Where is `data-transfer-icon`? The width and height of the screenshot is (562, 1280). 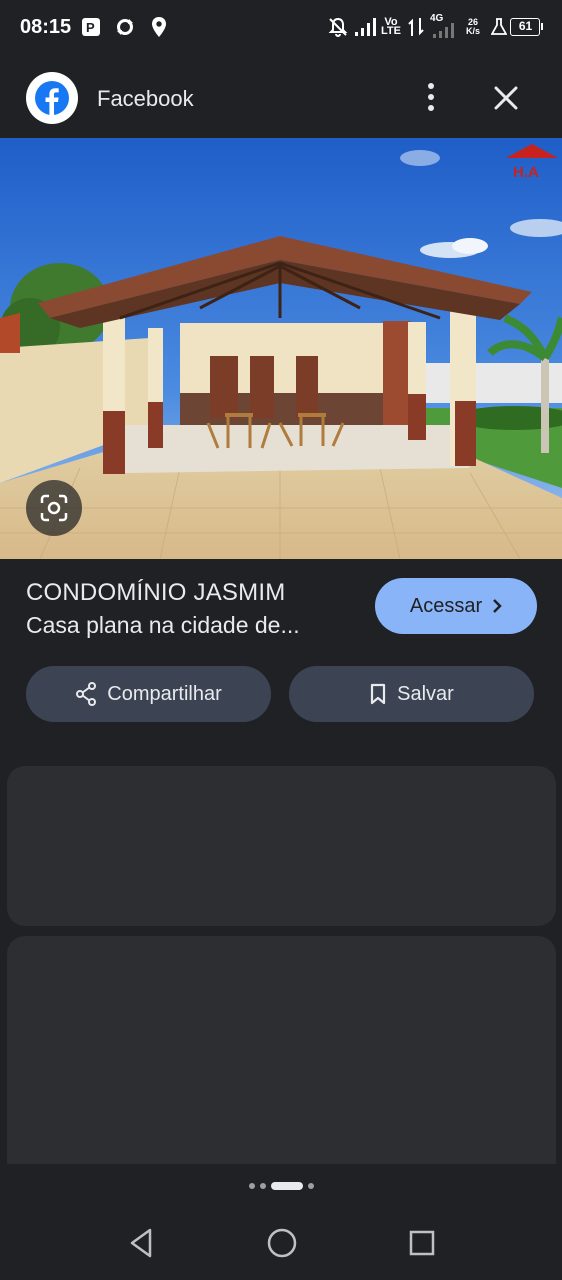
data-transfer-icon is located at coordinates (416, 27).